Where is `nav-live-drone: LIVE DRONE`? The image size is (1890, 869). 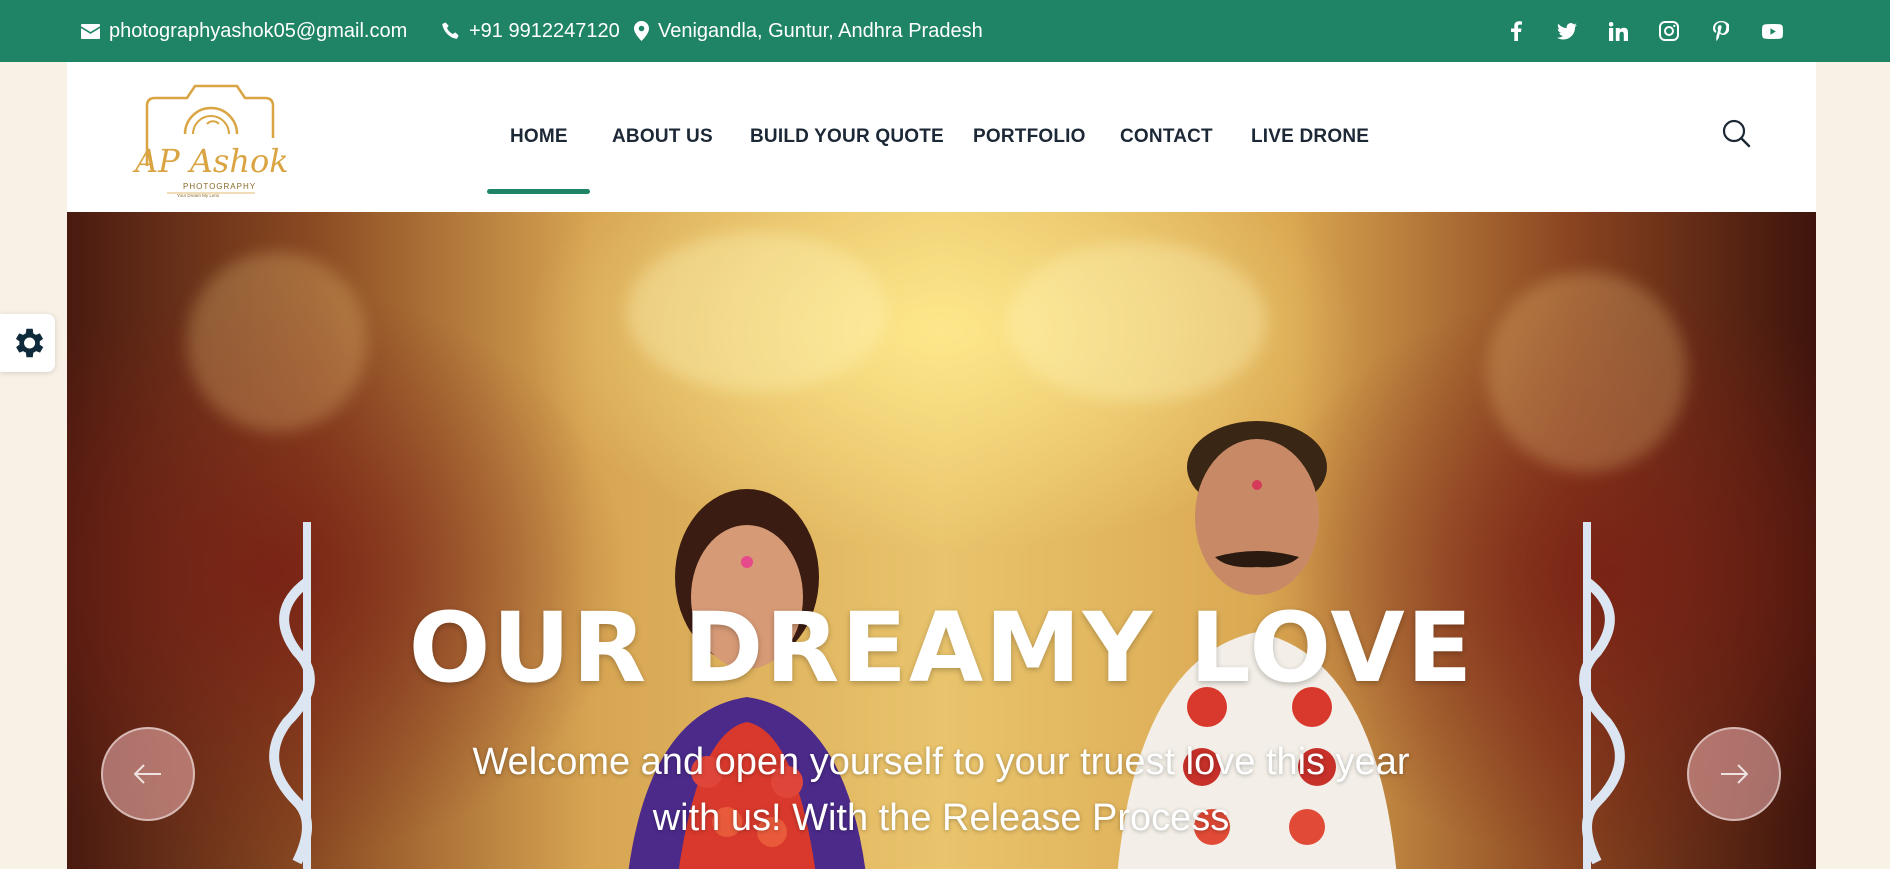 nav-live-drone: LIVE DRONE is located at coordinates (1310, 137).